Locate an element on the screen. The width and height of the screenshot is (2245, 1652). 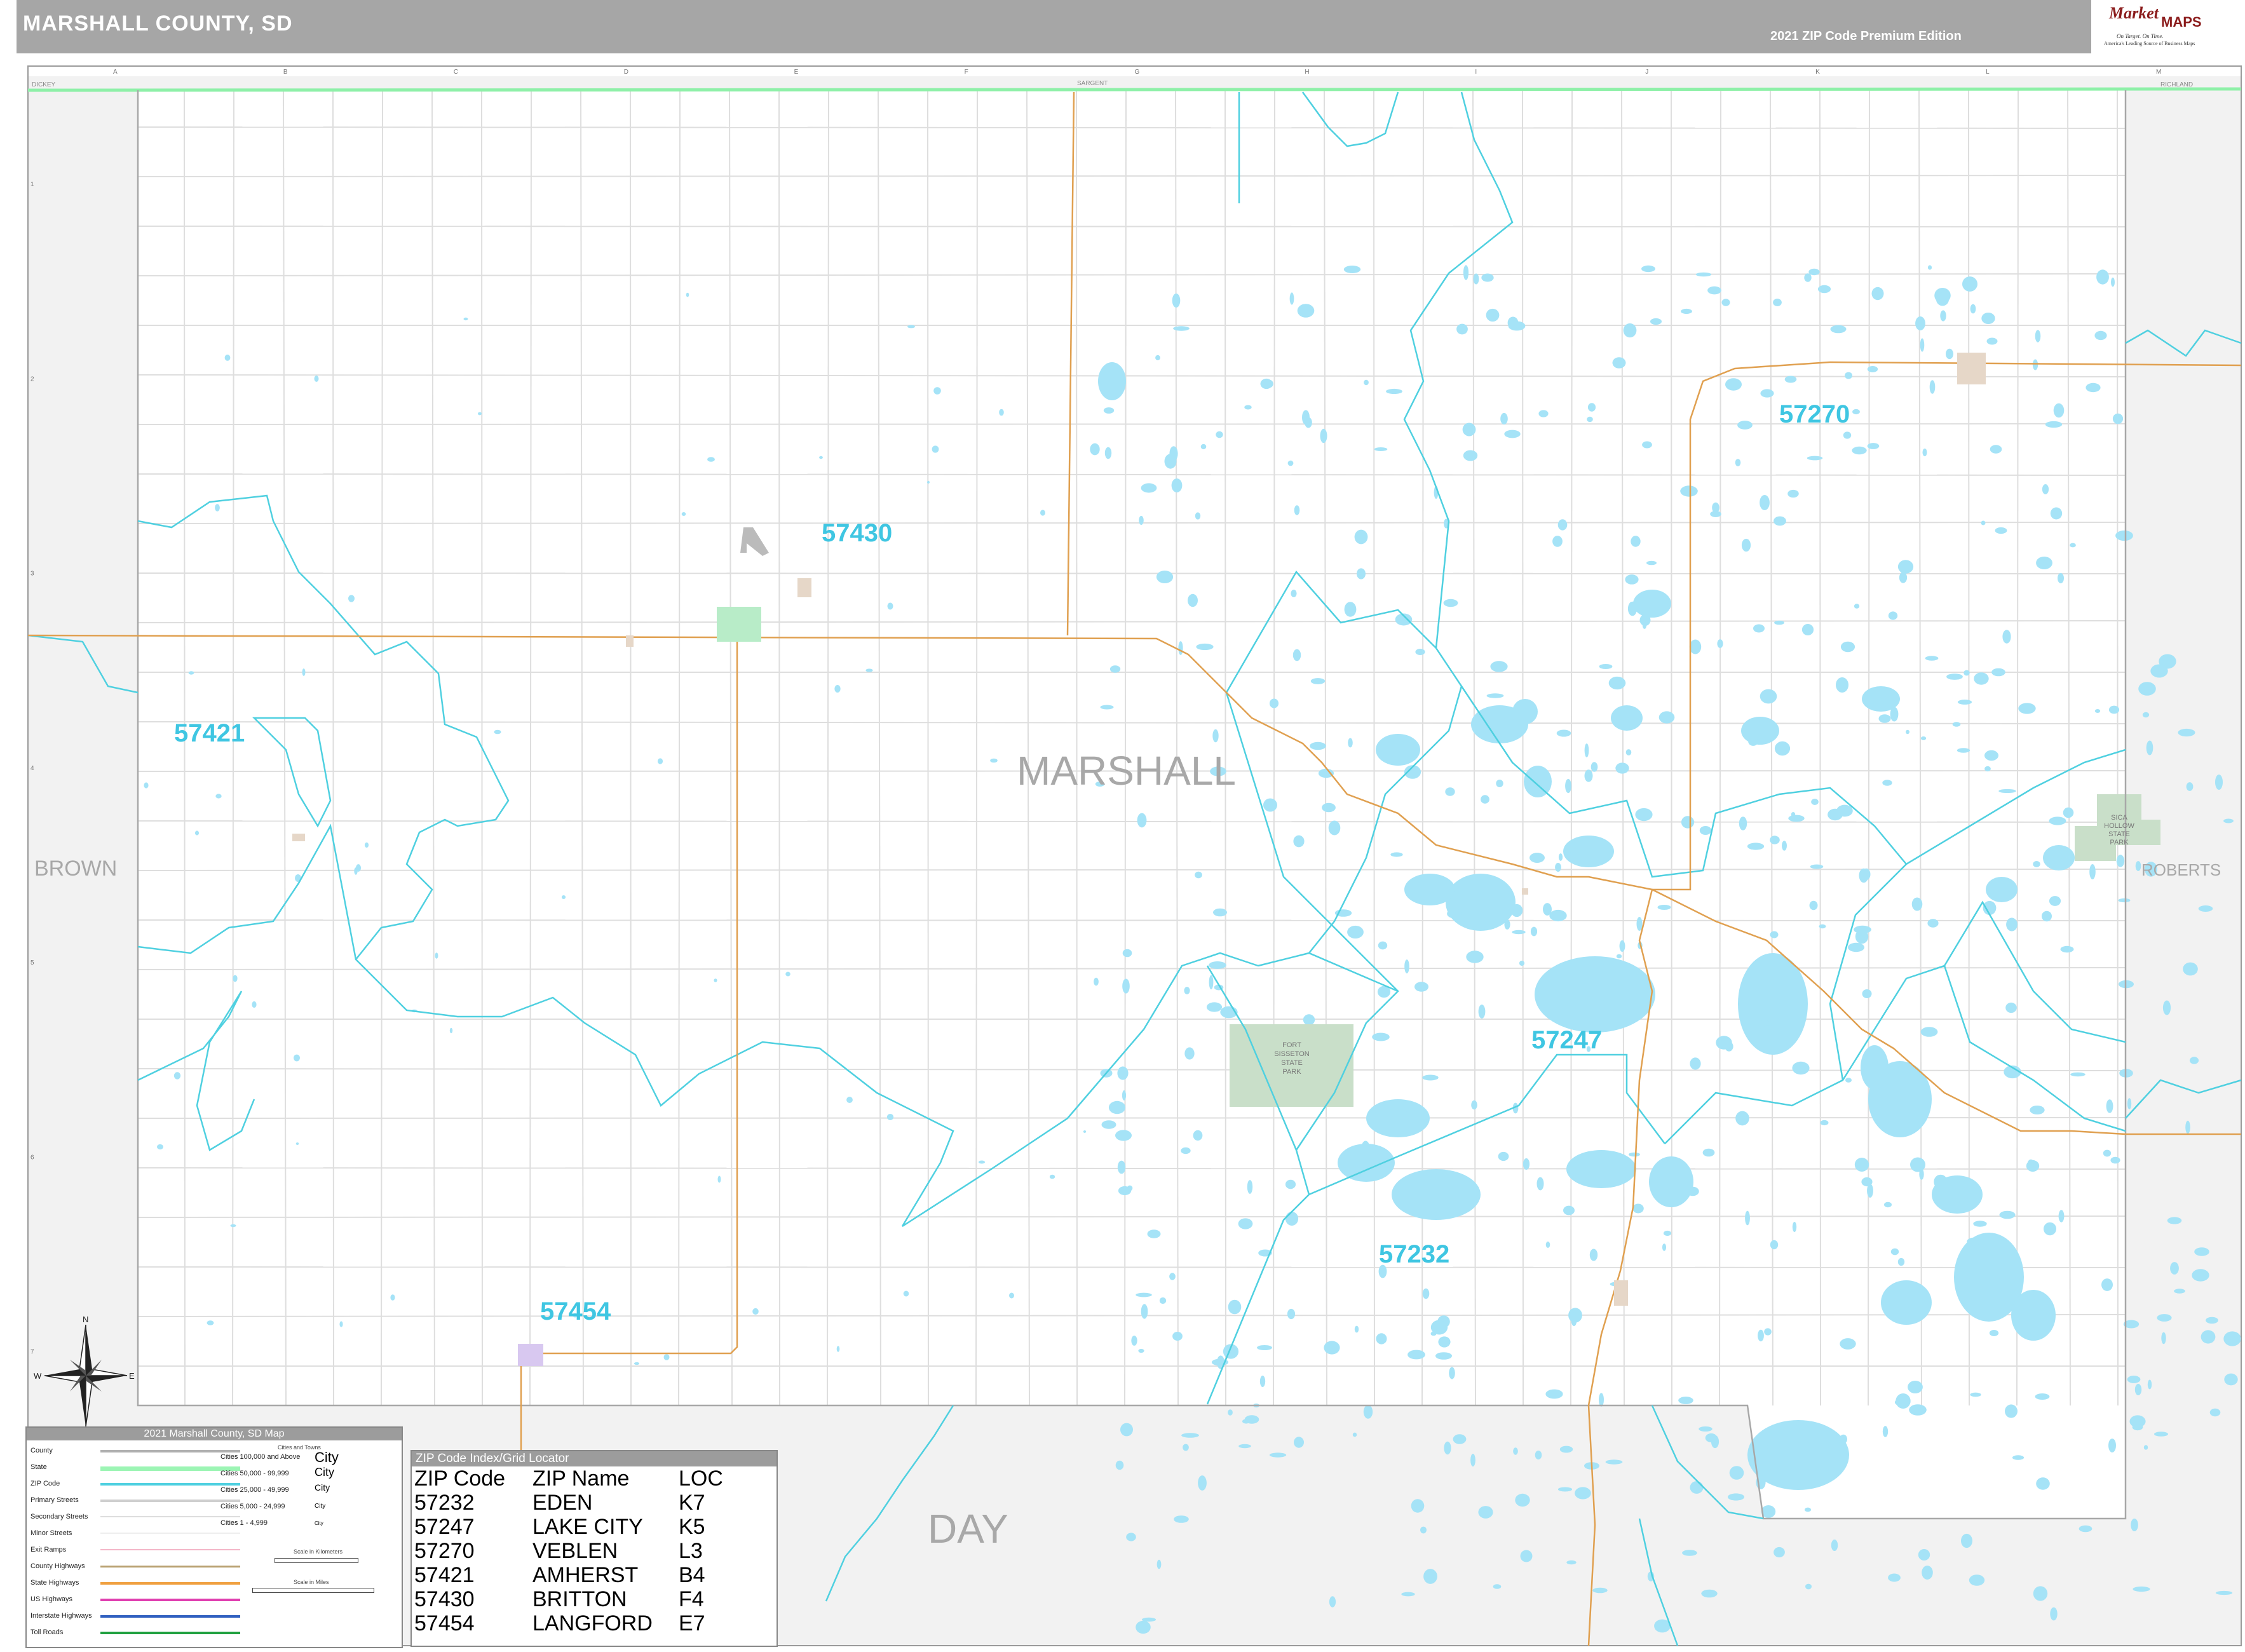
park-label: FORT is located at coordinates (1291, 1045).